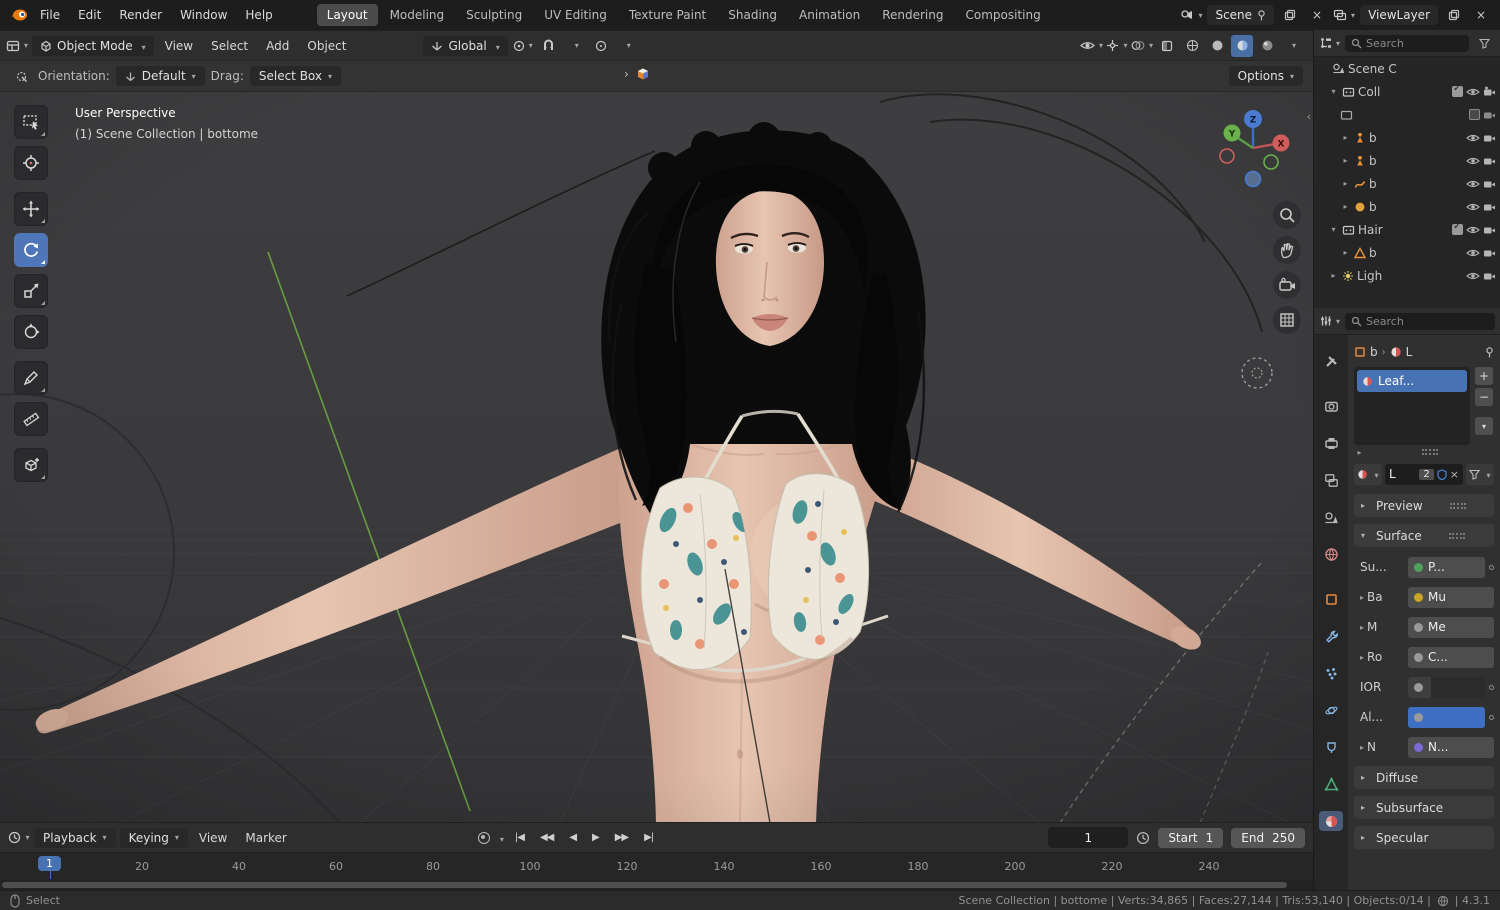  Describe the element at coordinates (572, 837) in the screenshot. I see `tp-play-rev` at that location.